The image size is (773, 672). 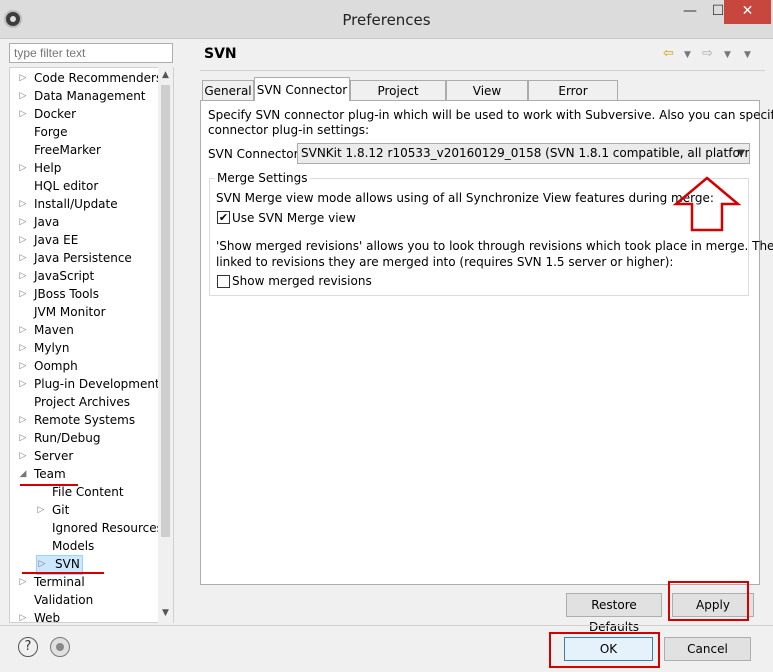 What do you see at coordinates (64, 276) in the screenshot?
I see `tree-item-label: JavaScript` at bounding box center [64, 276].